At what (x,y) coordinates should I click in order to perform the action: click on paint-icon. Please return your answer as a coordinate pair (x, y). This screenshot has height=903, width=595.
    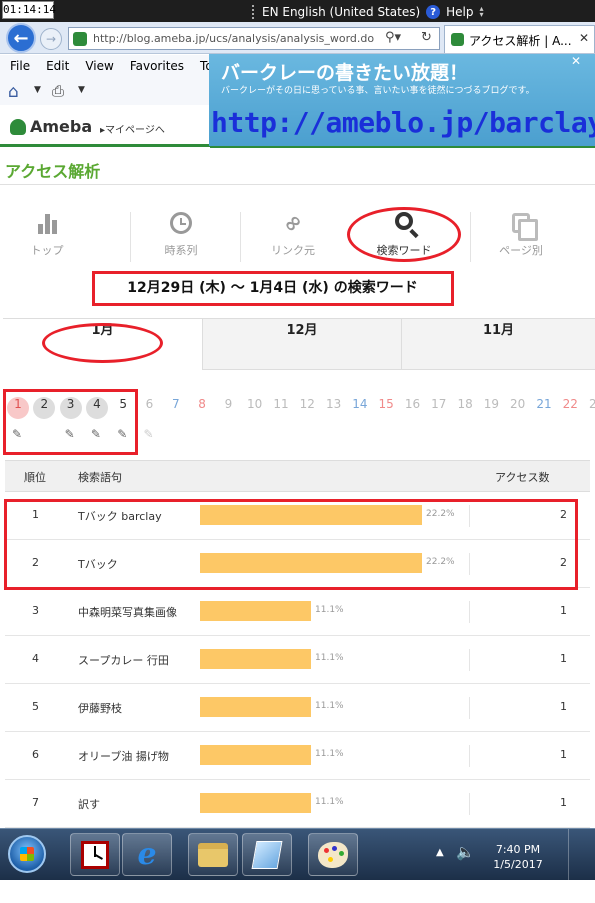
    Looking at the image, I should click on (333, 854).